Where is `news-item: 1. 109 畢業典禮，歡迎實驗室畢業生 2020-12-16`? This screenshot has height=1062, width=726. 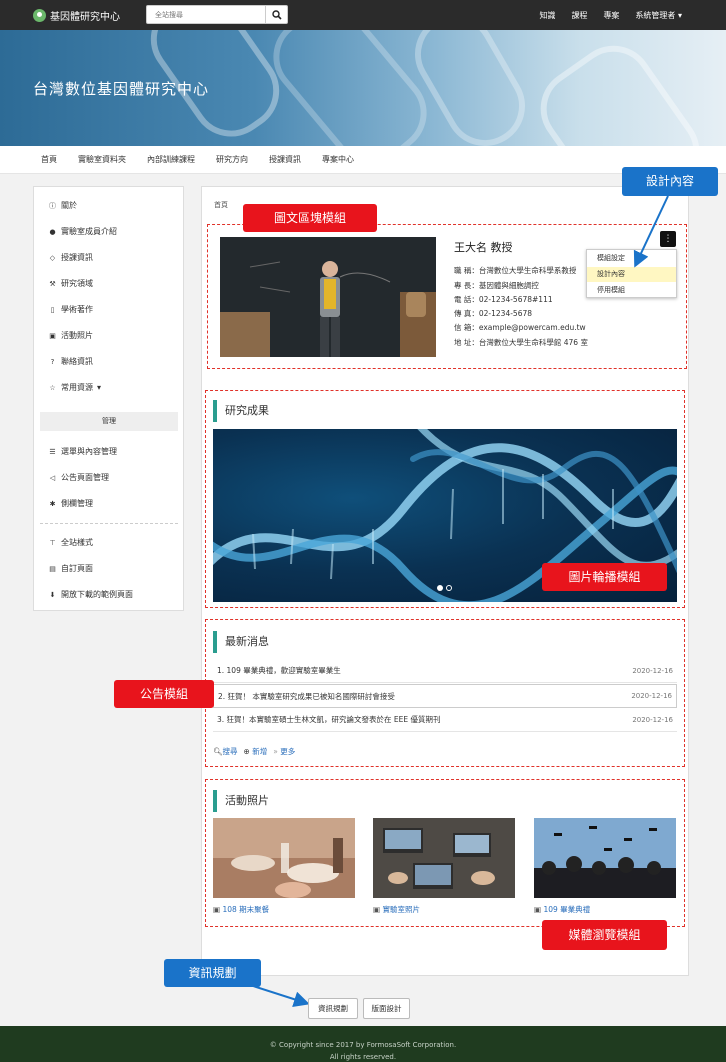 news-item: 1. 109 畢業典禮，歡迎實驗室畢業生 2020-12-16 is located at coordinates (445, 671).